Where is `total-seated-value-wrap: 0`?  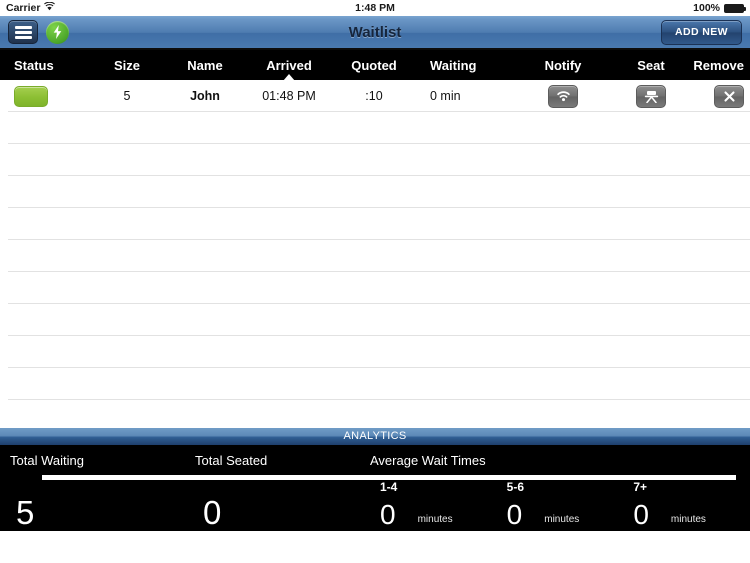
total-seated-value-wrap: 0 is located at coordinates (282, 505).